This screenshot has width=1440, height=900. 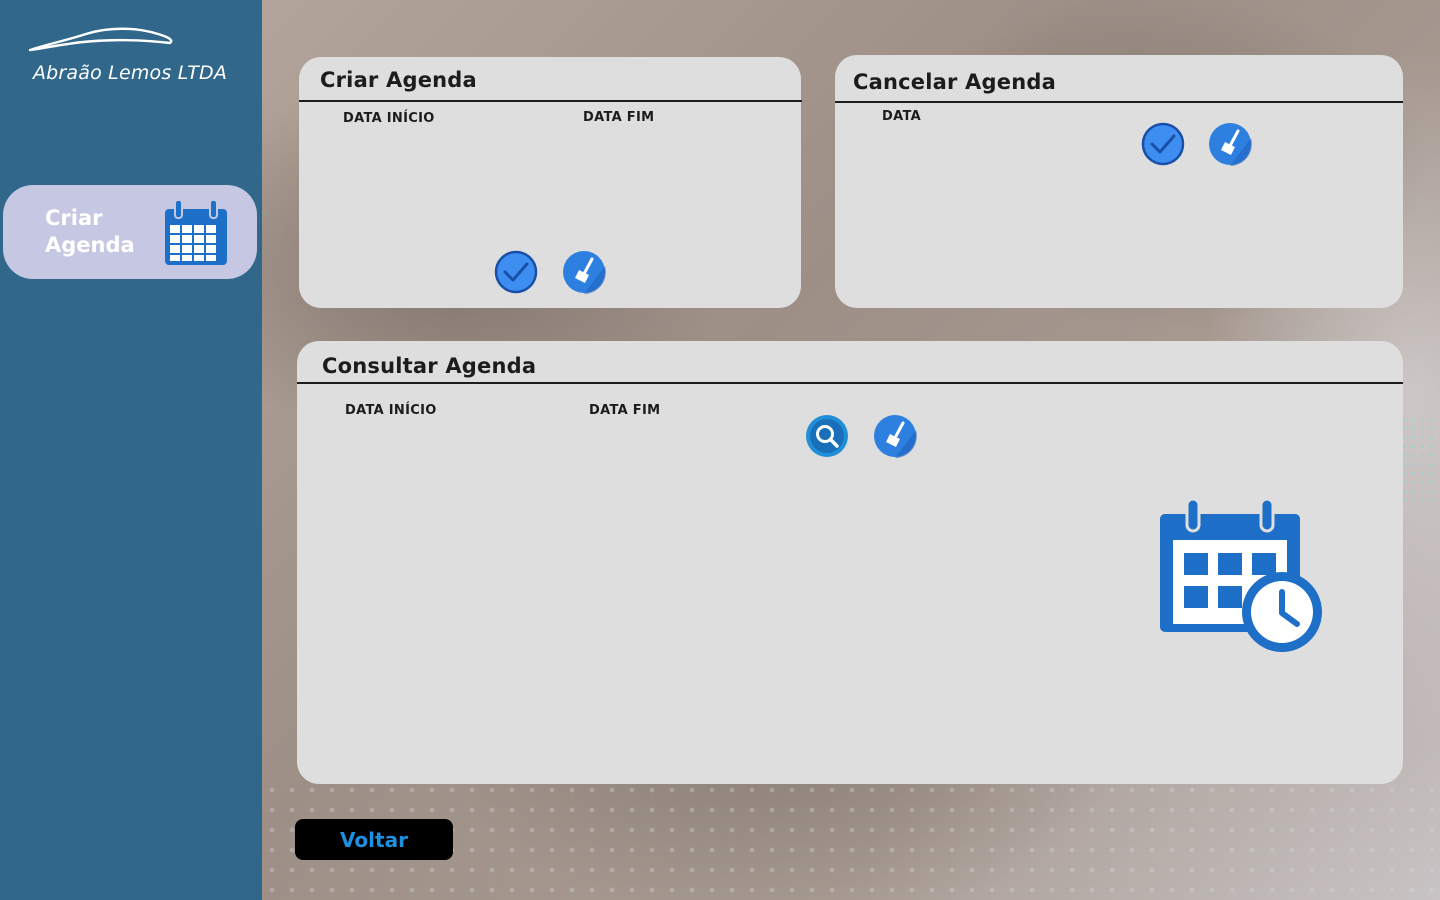 I want to click on sidebar-item-label: Criar Agenda, so click(x=90, y=231).